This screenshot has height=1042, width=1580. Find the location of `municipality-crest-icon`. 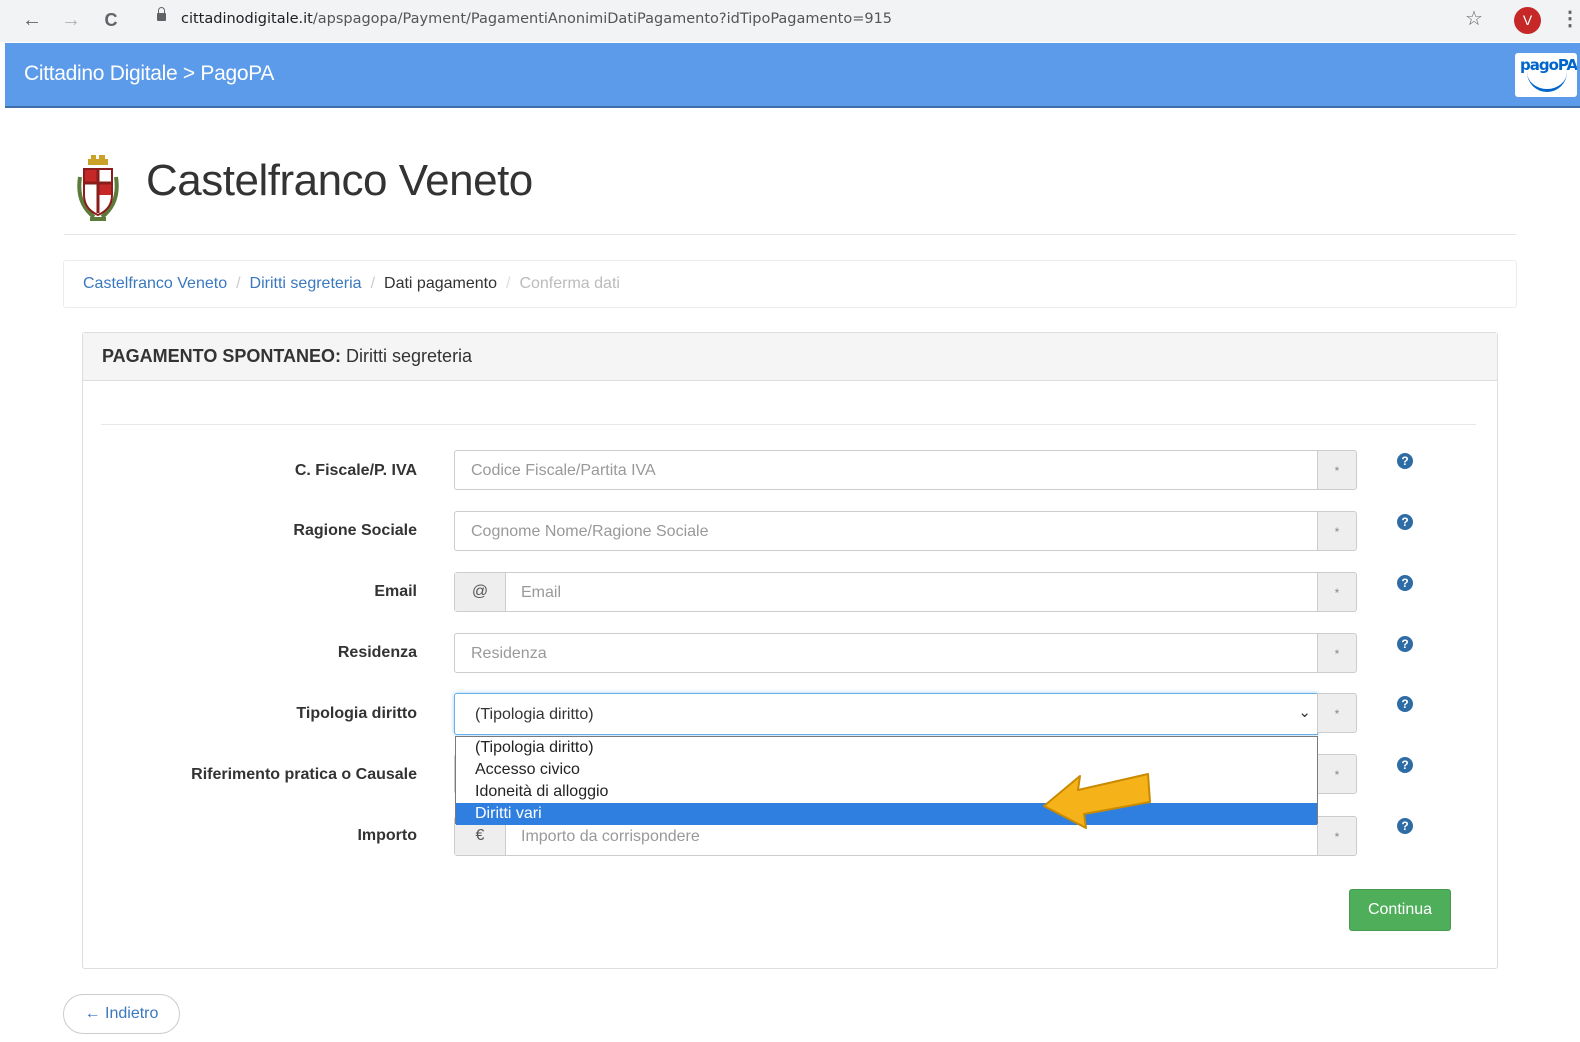

municipality-crest-icon is located at coordinates (98, 188).